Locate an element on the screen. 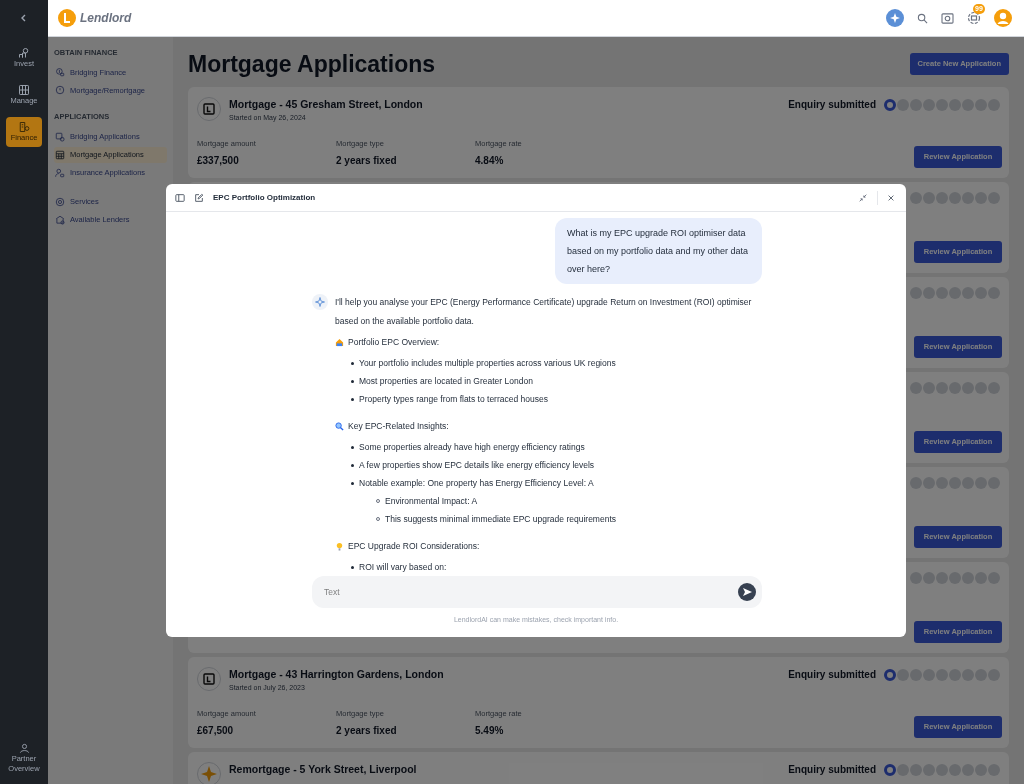  assistant-icon is located at coordinates (320, 302).